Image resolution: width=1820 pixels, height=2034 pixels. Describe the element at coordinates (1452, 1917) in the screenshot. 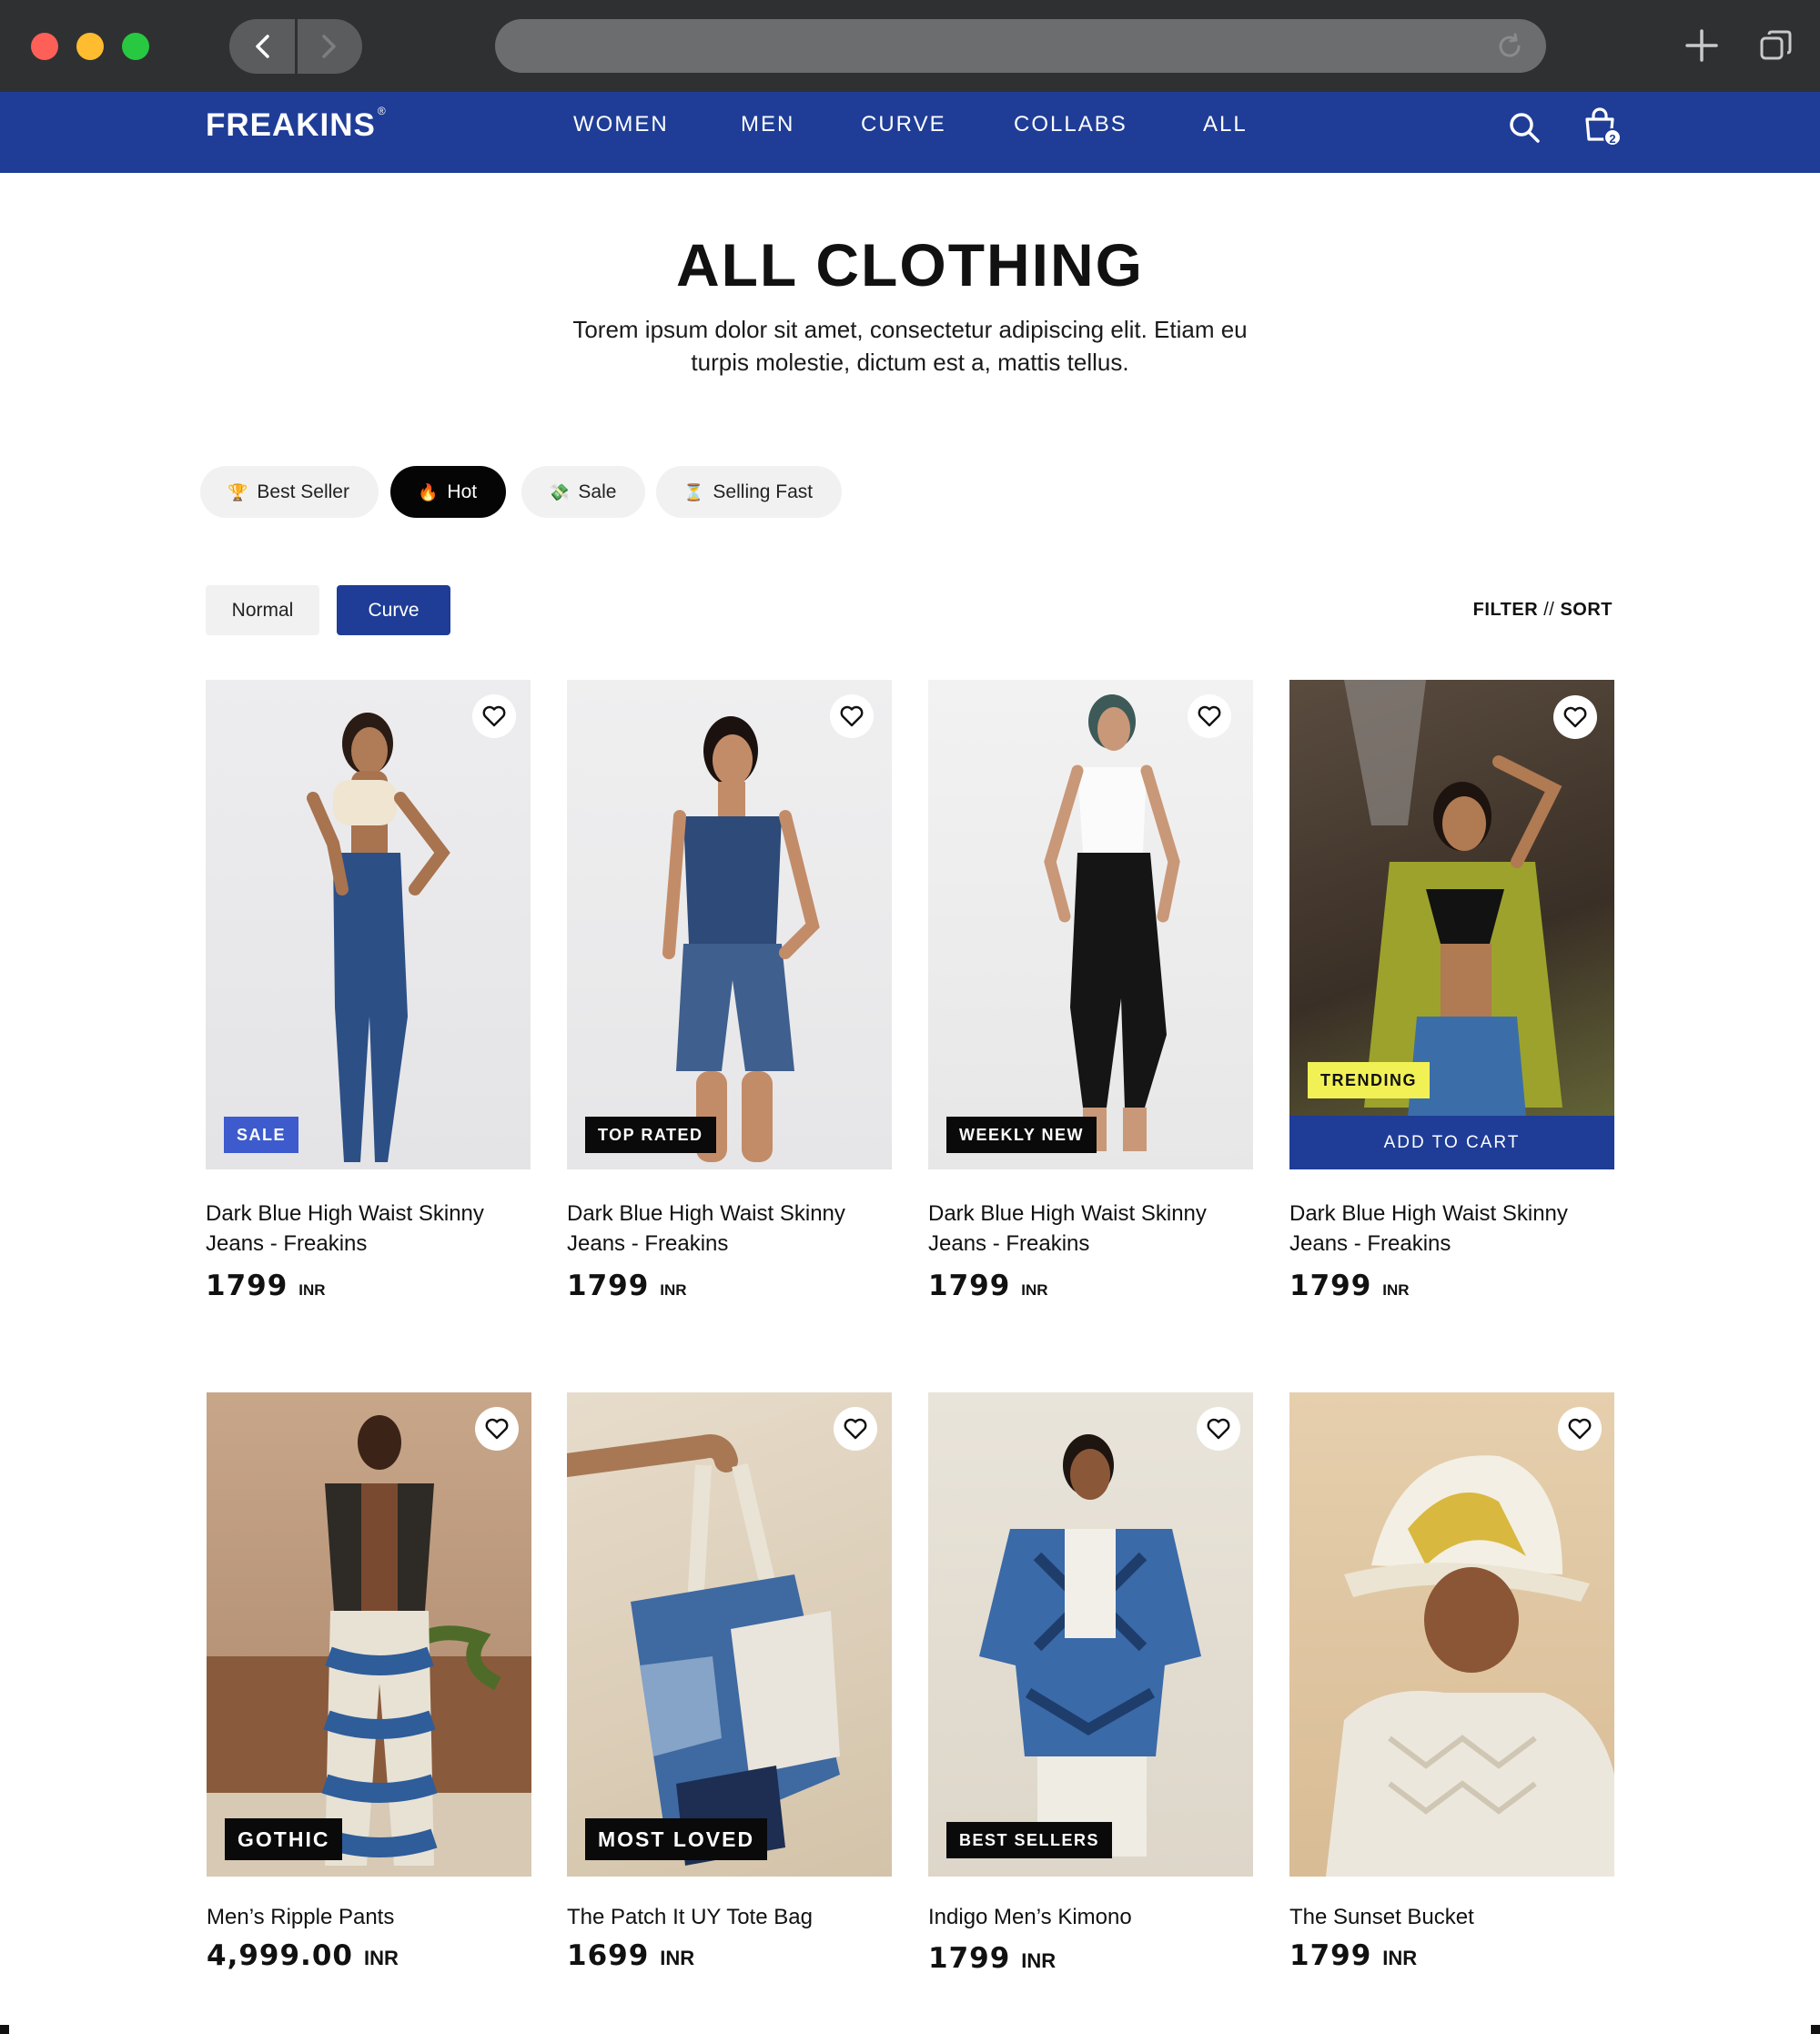

I see `product-name: The Sunset Bucket` at that location.